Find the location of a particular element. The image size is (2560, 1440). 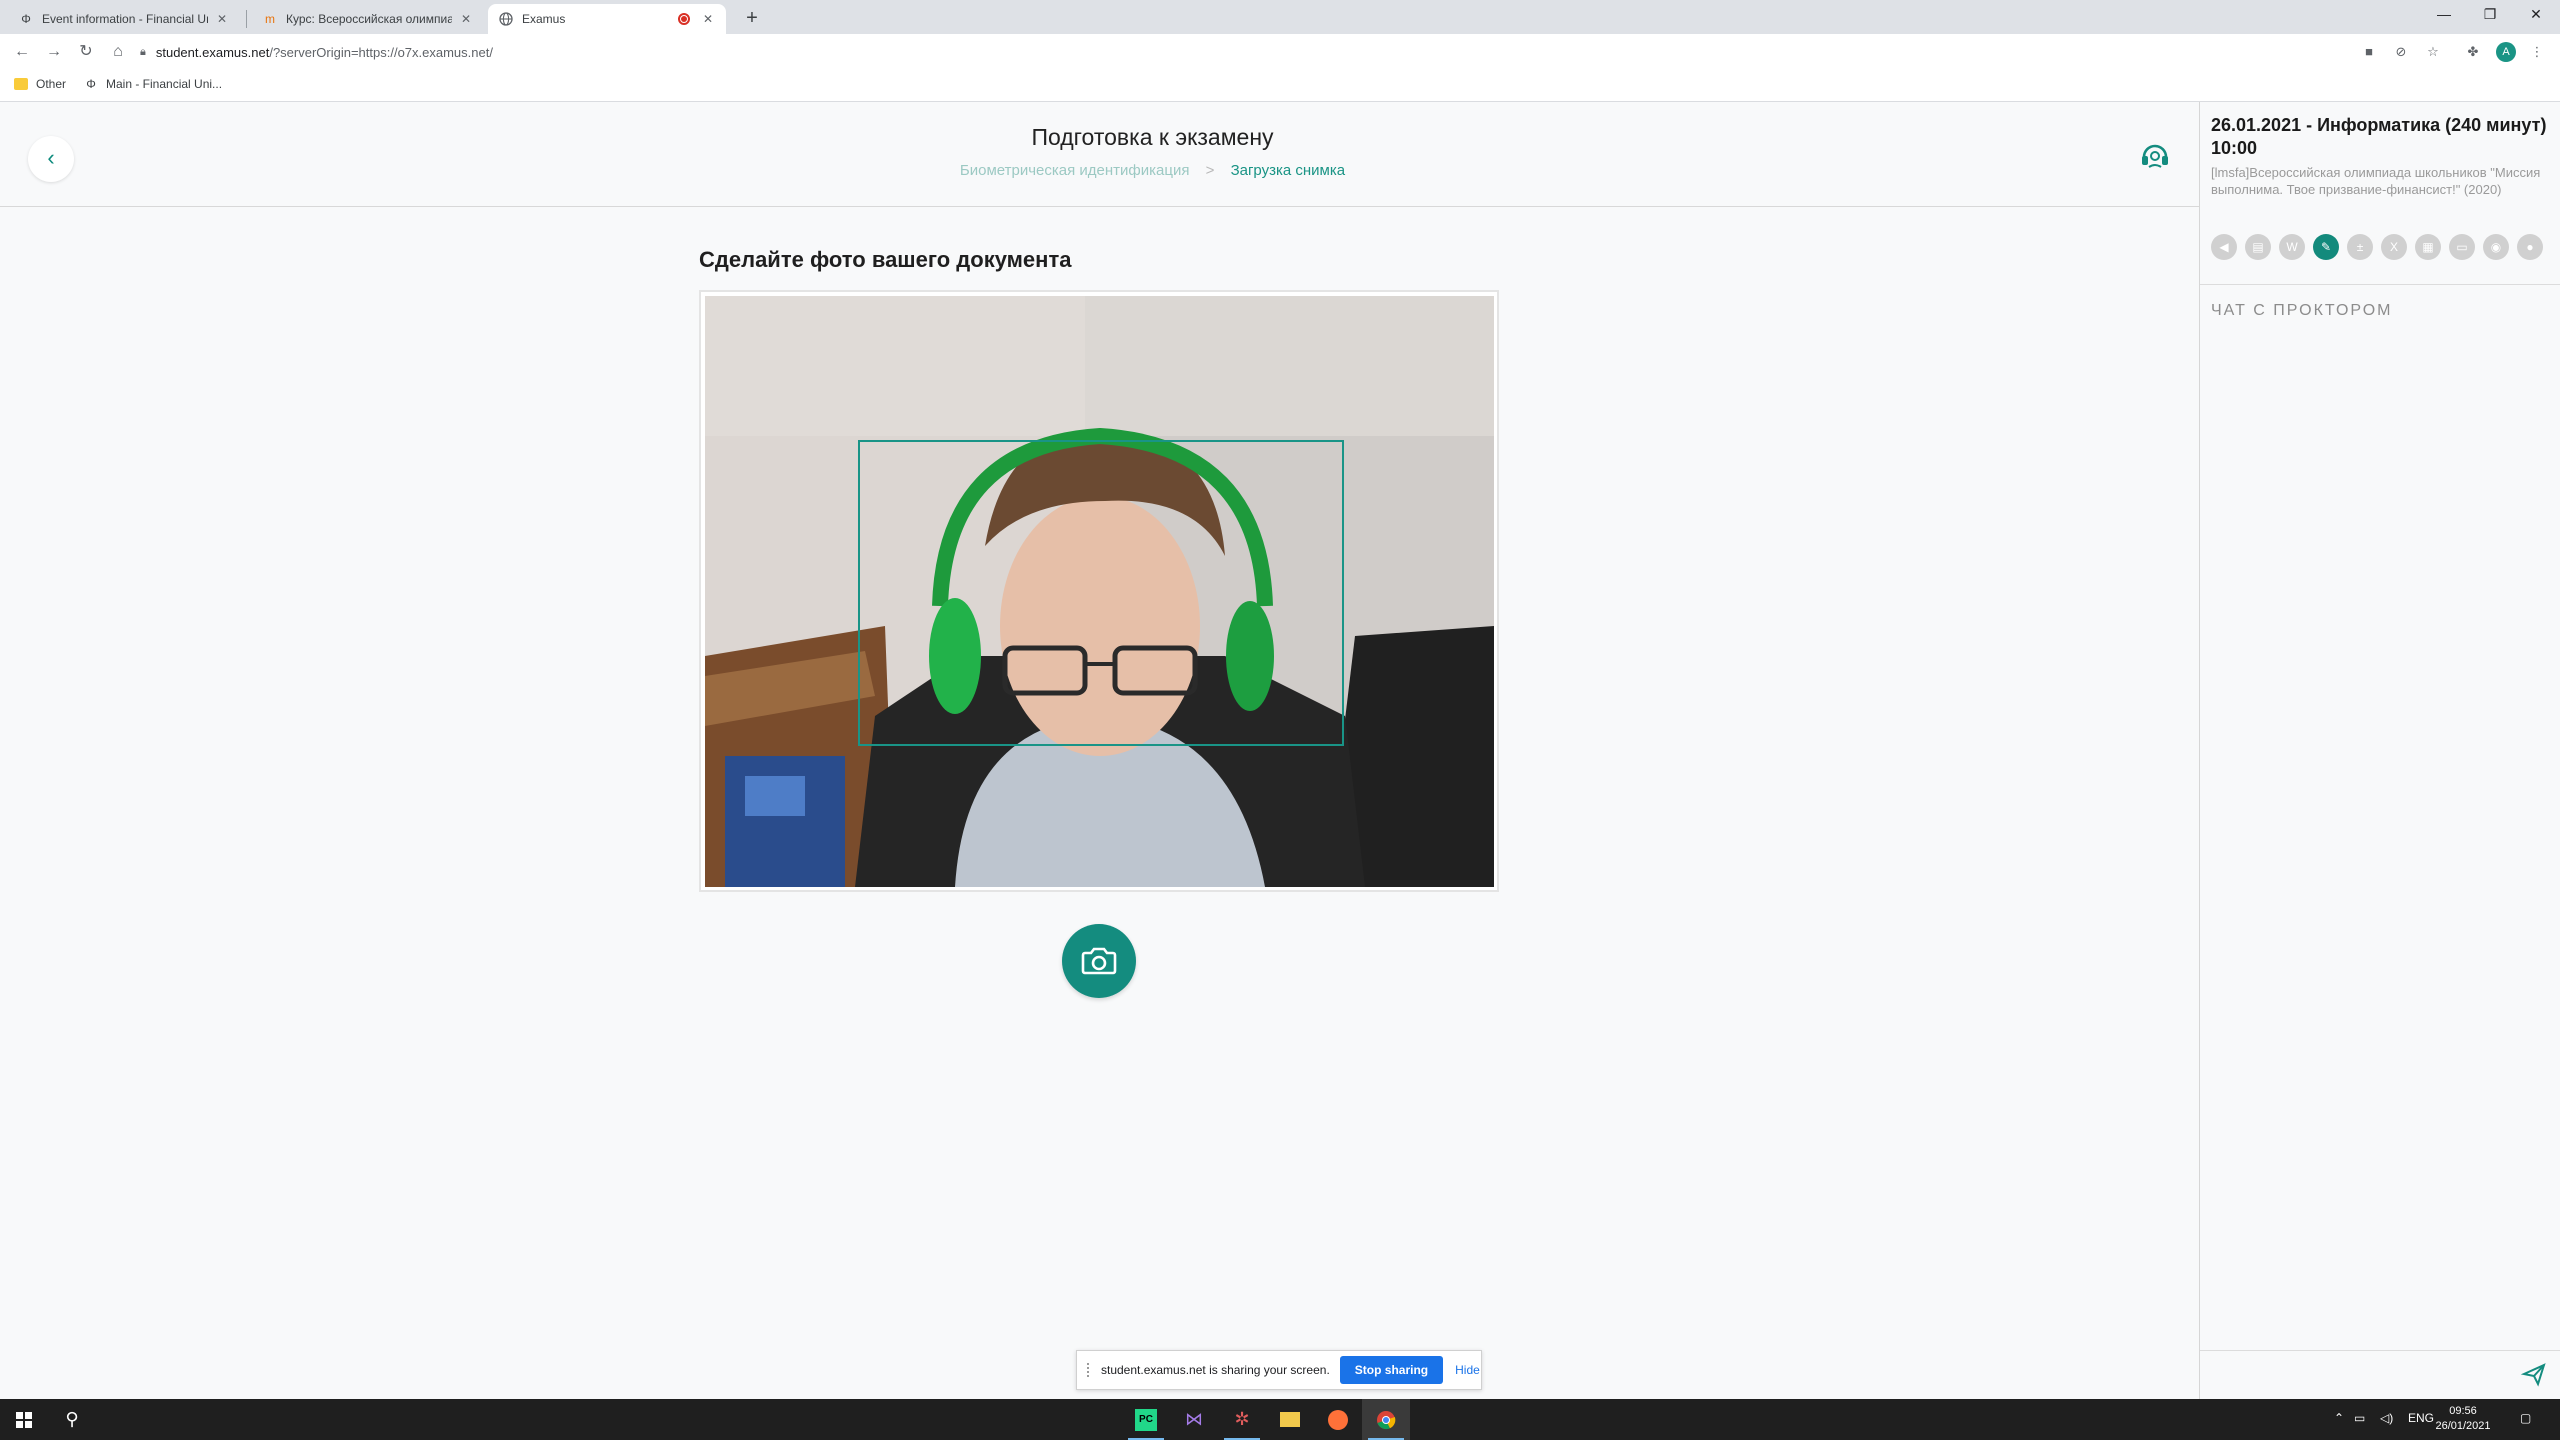

word-doc-icon: W is located at coordinates (2292, 247).